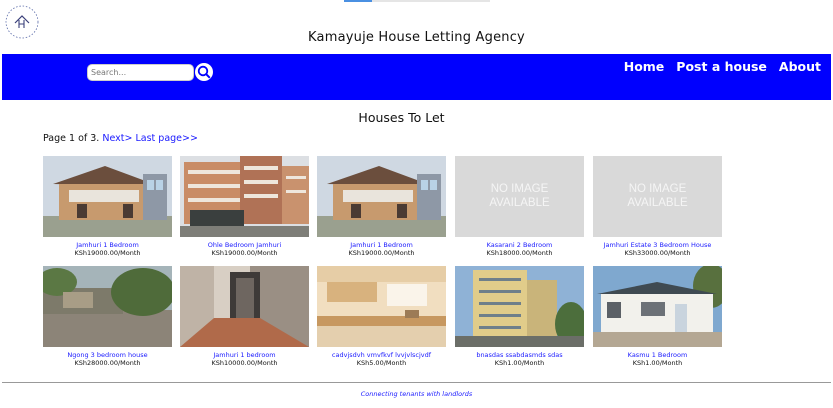 The width and height of the screenshot is (833, 408). I want to click on listing-price: KSh28000.00/Month, so click(107, 363).